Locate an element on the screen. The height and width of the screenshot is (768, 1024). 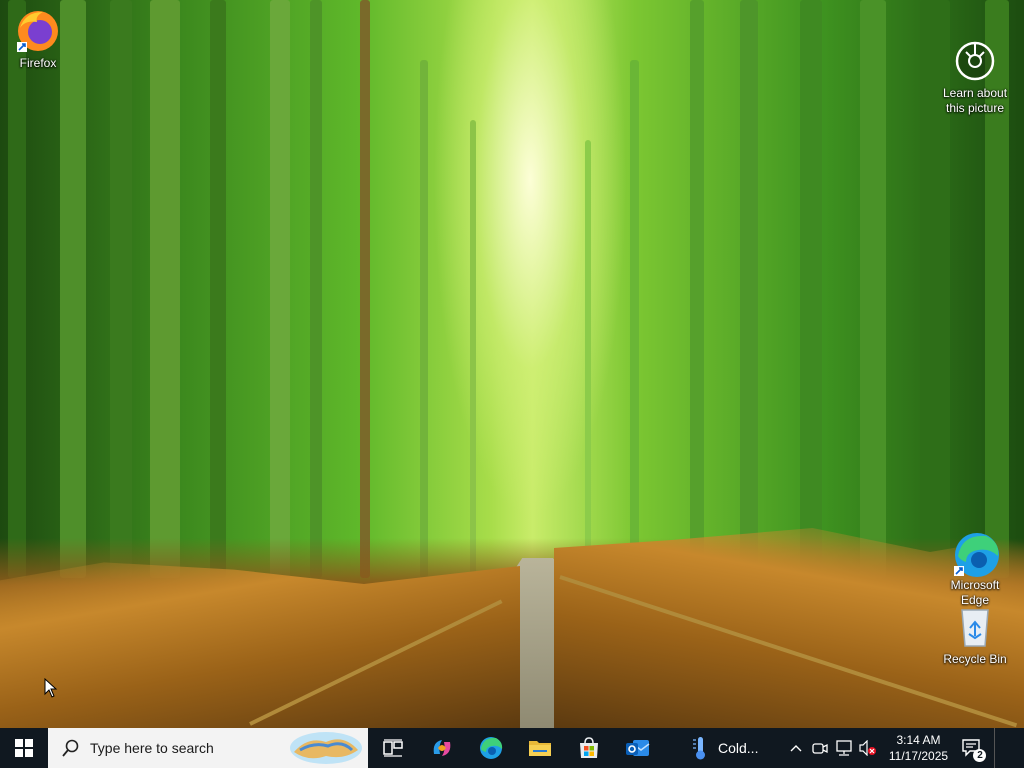
webcam-icon is located at coordinates (820, 748).